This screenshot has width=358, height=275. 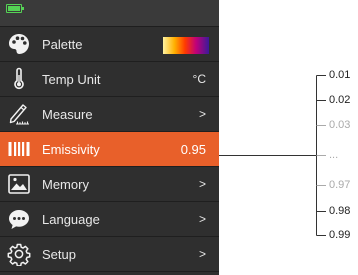 I want to click on emissivity-icon, so click(x=19, y=149).